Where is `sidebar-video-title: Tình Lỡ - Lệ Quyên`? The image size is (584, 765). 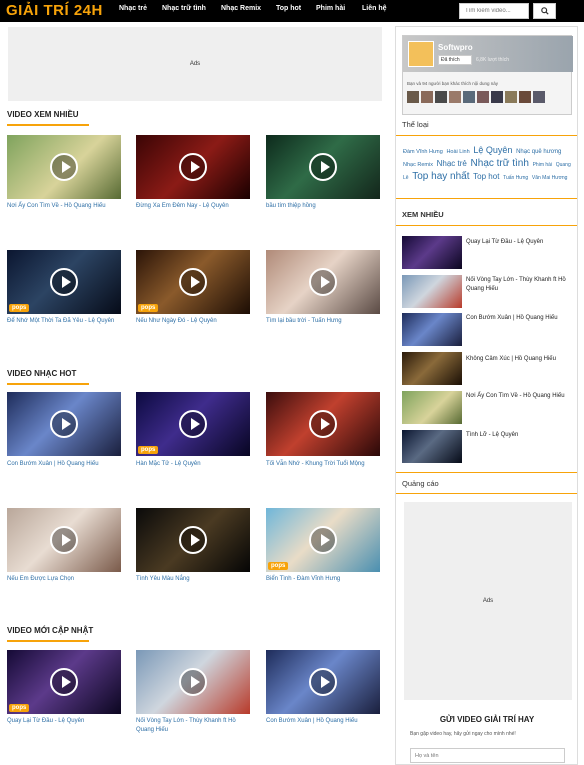 sidebar-video-title: Tình Lỡ - Lệ Quyên is located at coordinates (520, 435).